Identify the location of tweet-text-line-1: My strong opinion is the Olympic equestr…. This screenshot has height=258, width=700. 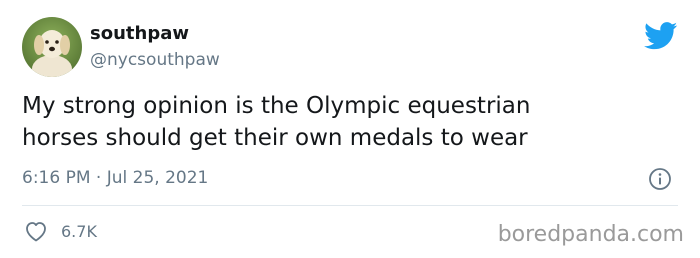
(276, 106).